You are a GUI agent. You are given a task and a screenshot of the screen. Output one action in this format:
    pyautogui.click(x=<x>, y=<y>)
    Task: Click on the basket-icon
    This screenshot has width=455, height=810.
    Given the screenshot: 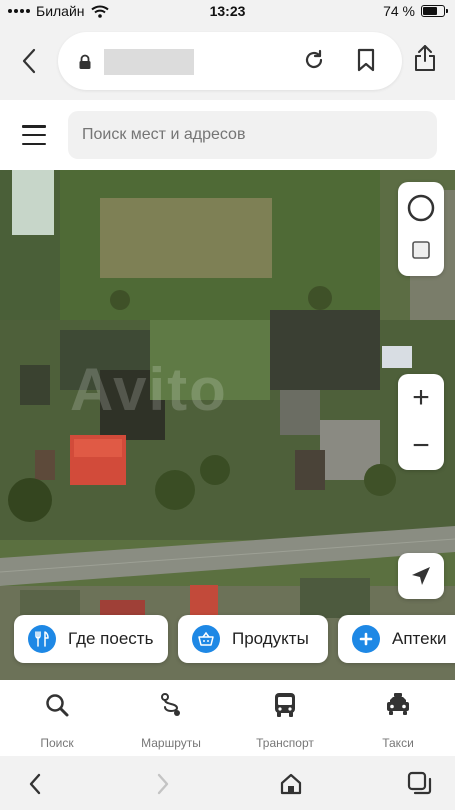 What is the action you would take?
    pyautogui.click(x=206, y=639)
    